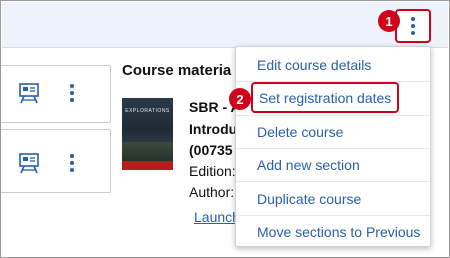  I want to click on course-options-button, so click(413, 26).